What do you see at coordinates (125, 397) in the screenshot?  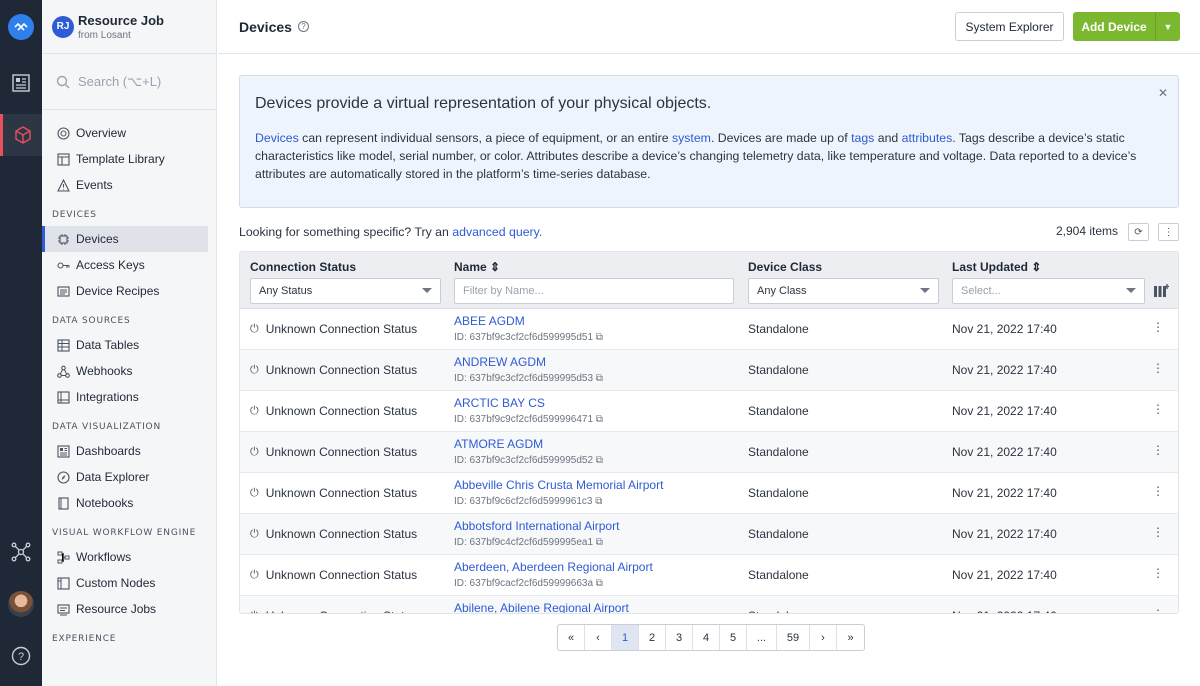 I see `sidebar-item-integrations: Integrations` at bounding box center [125, 397].